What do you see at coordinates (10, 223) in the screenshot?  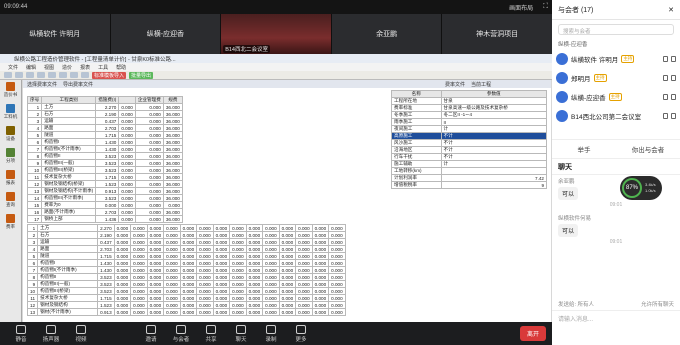 I see `nav-item: 费率` at bounding box center [10, 223].